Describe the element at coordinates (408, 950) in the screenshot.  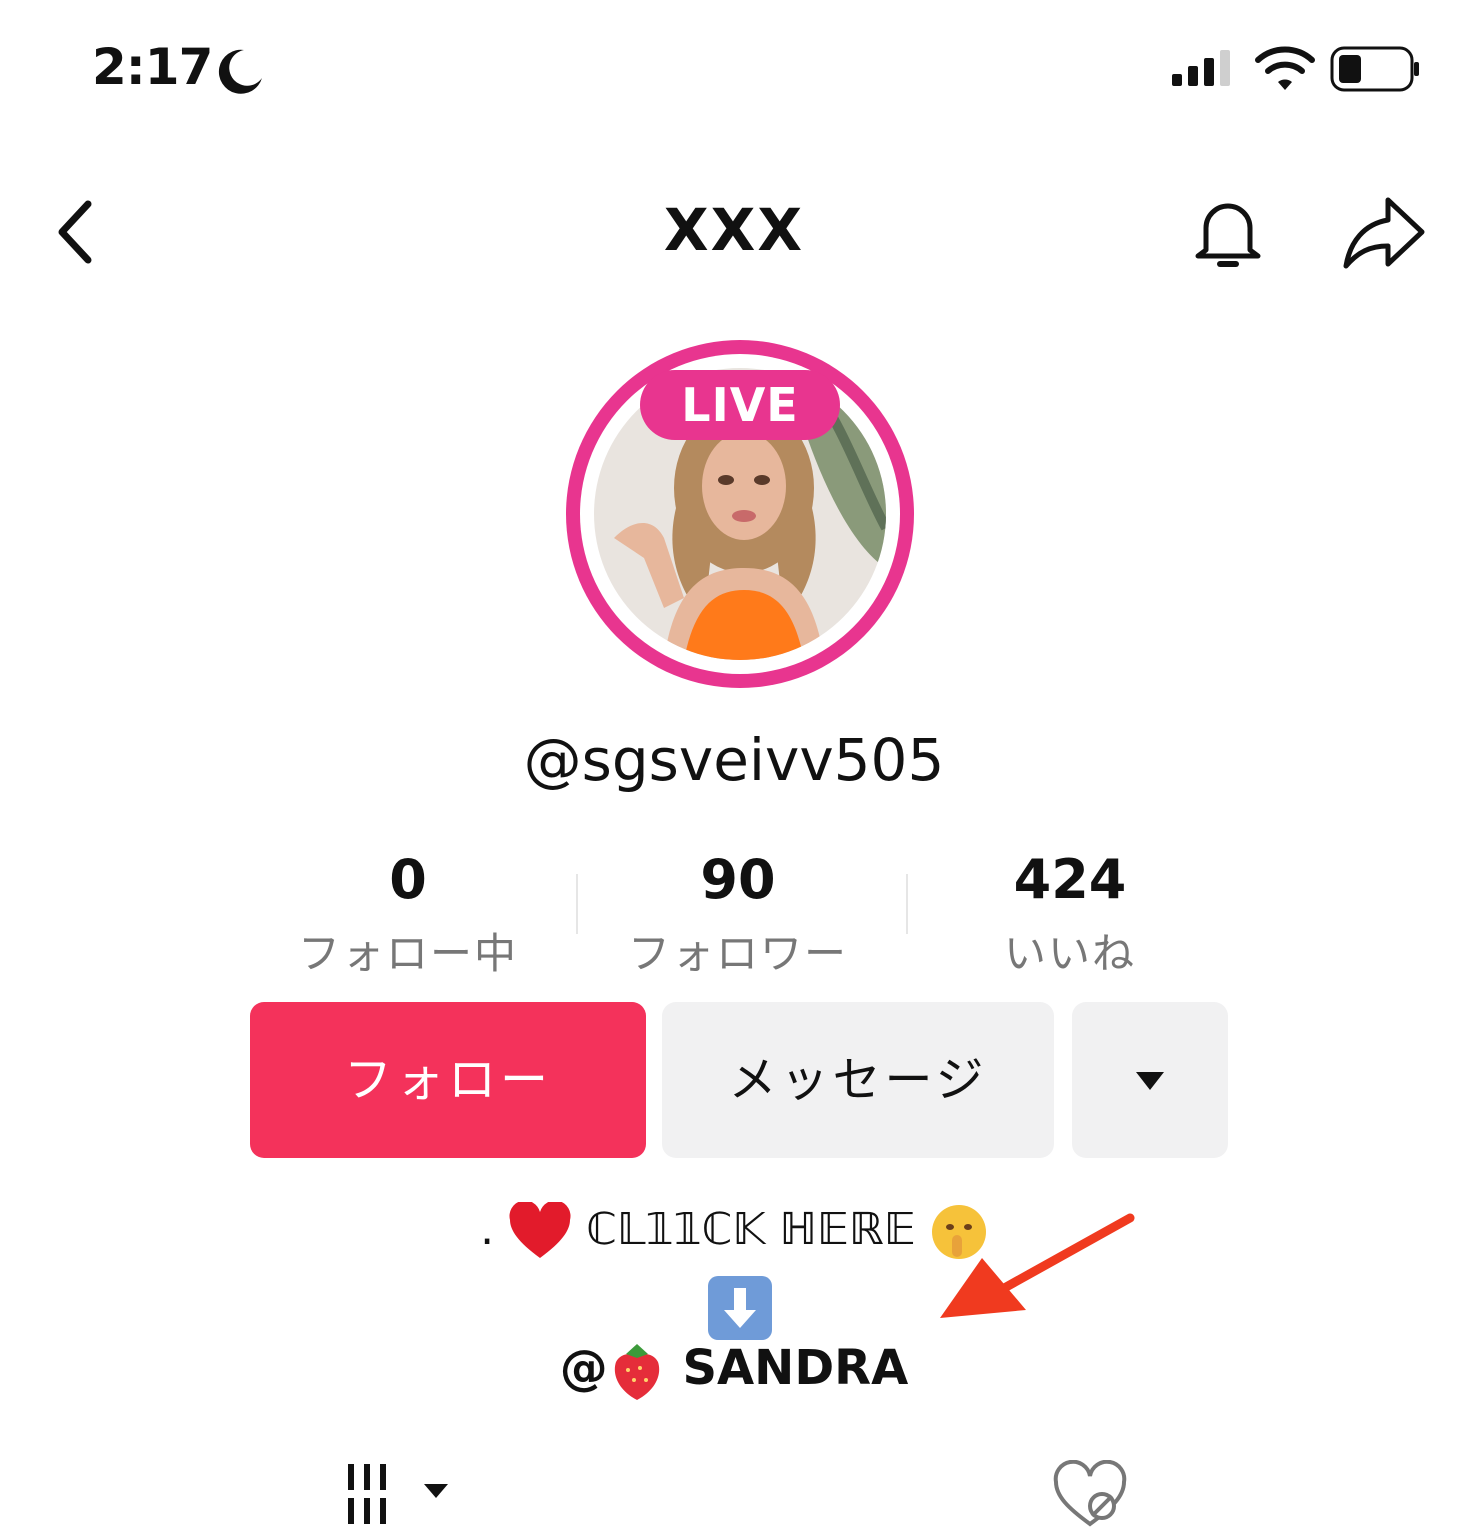
I see `following-label: フォロー中` at that location.